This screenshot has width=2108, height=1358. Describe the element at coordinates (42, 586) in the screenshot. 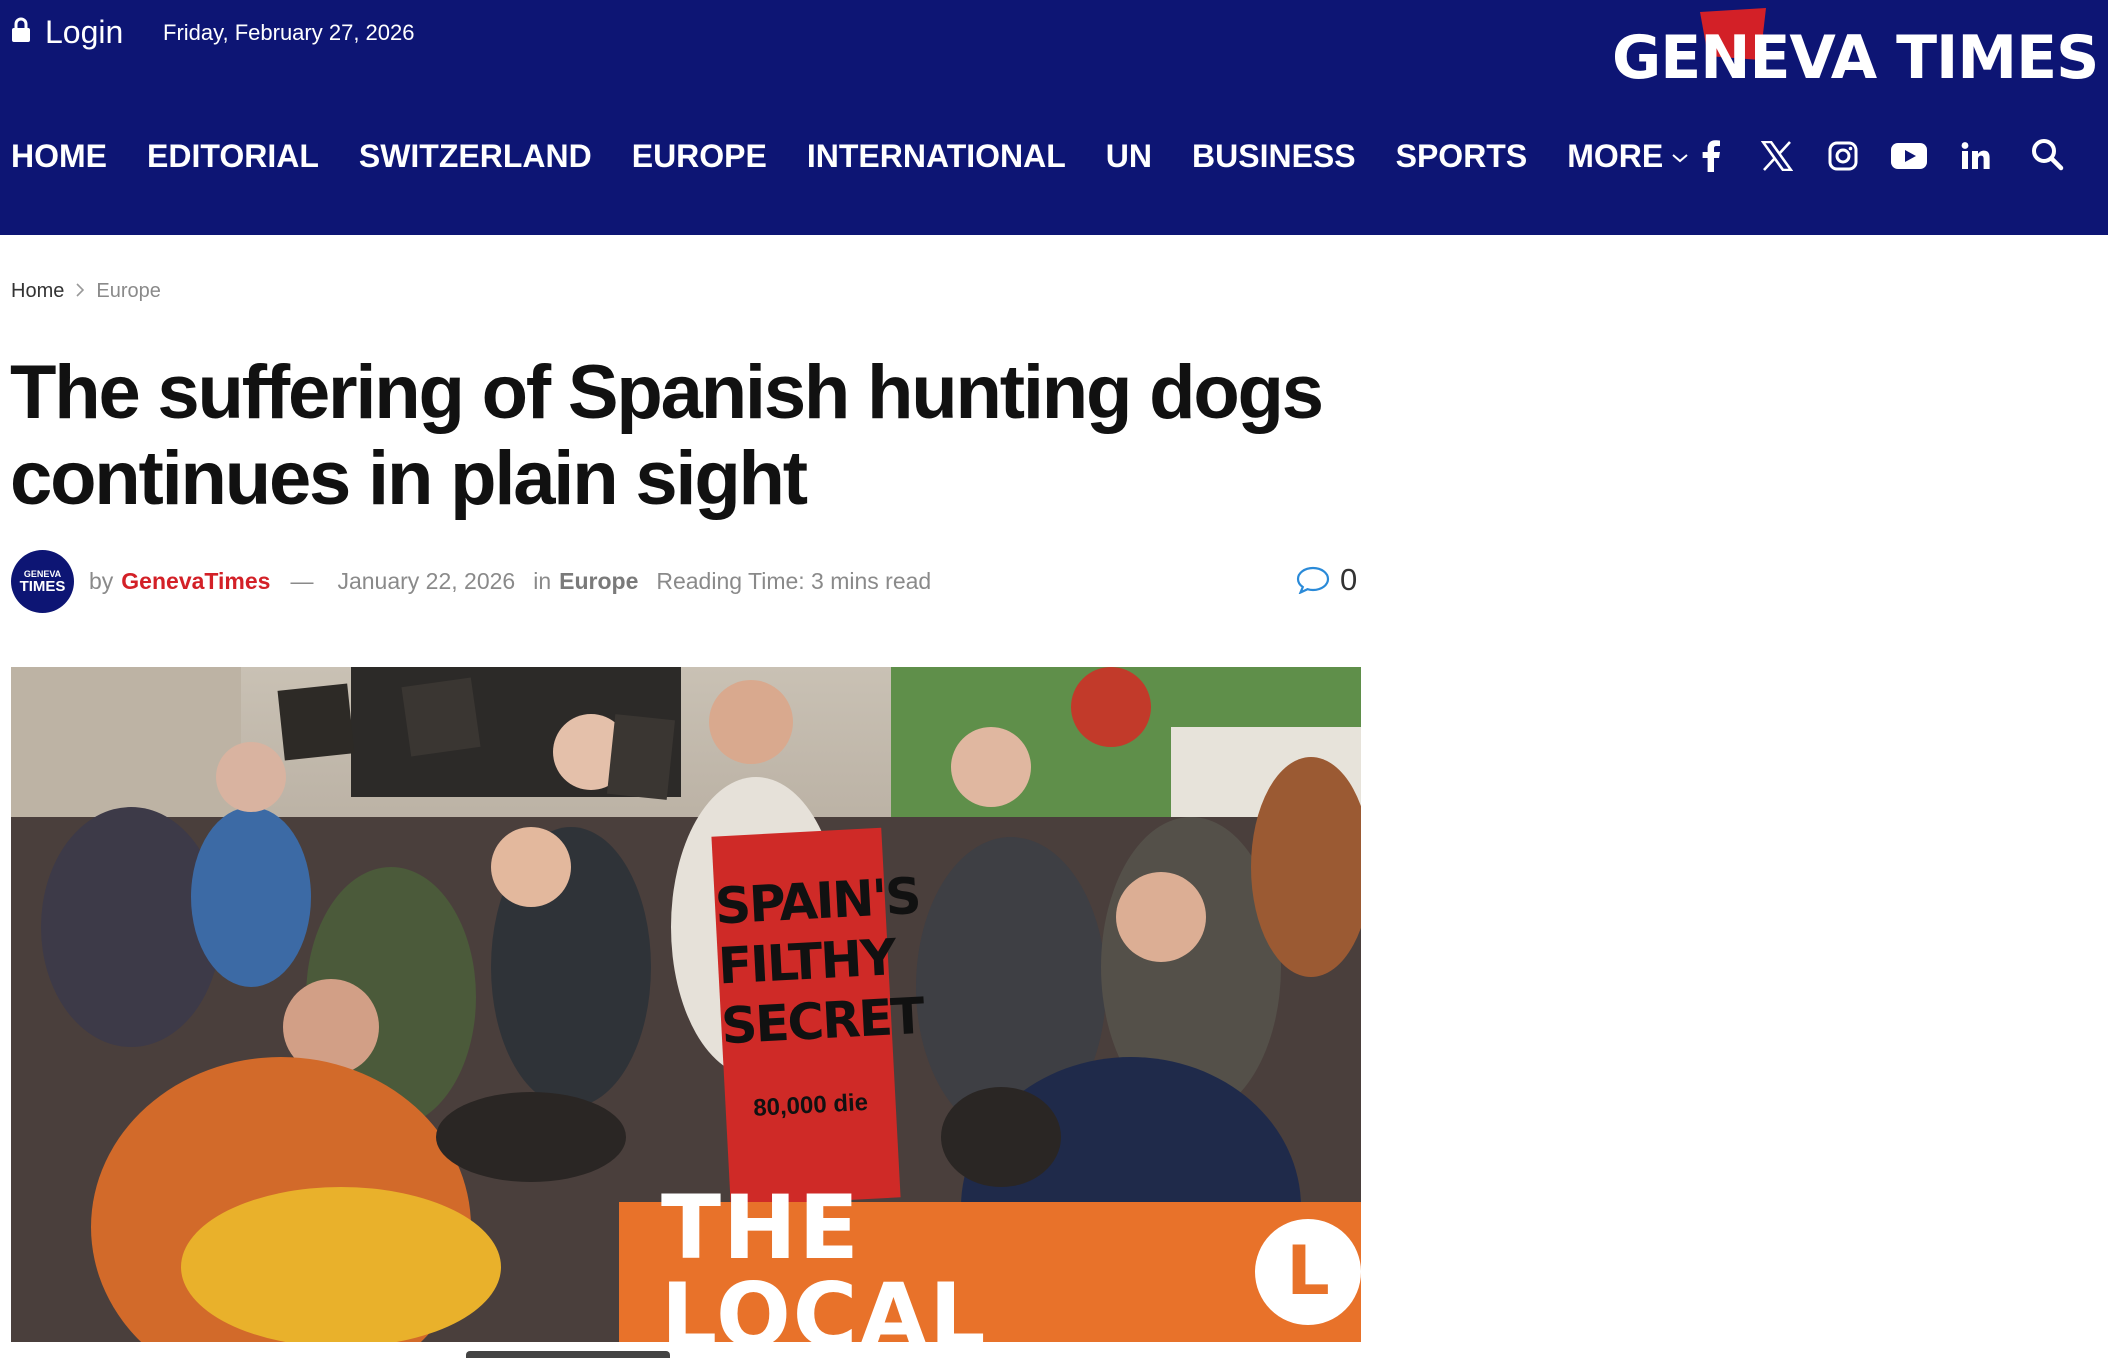

I see `avatar-line-2: TIMES` at that location.